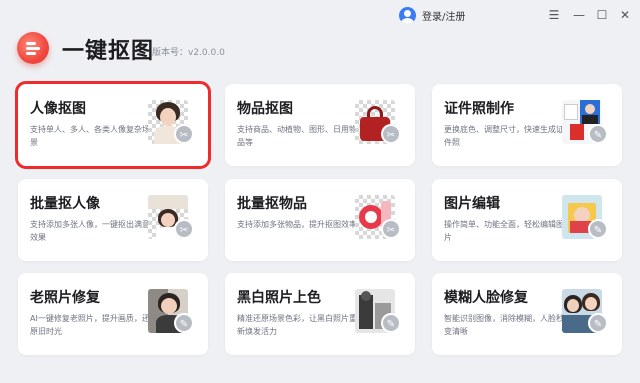 Image resolution: width=640 pixels, height=383 pixels. Describe the element at coordinates (579, 15) in the screenshot. I see `minimize-icon: —` at that location.